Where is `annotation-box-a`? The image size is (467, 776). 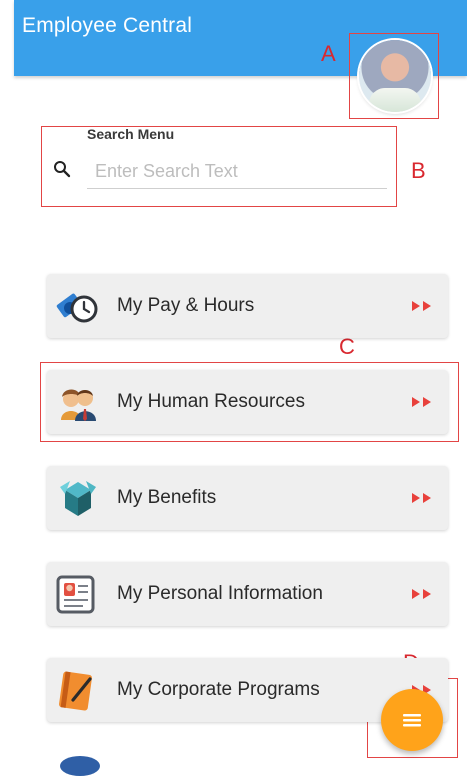 annotation-box-a is located at coordinates (394, 76).